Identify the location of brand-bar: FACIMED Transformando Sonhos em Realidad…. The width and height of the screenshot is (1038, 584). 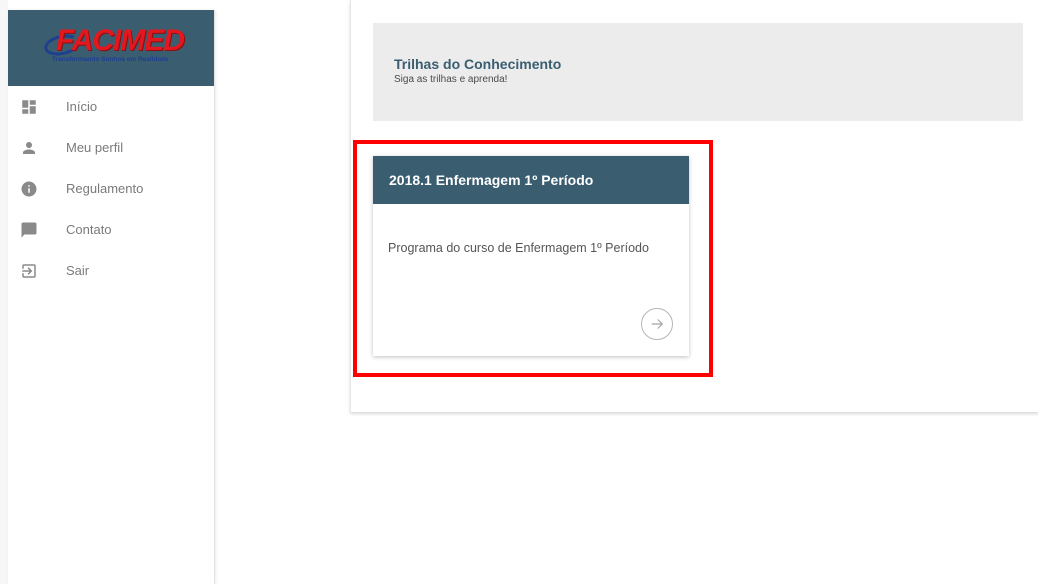
(111, 48).